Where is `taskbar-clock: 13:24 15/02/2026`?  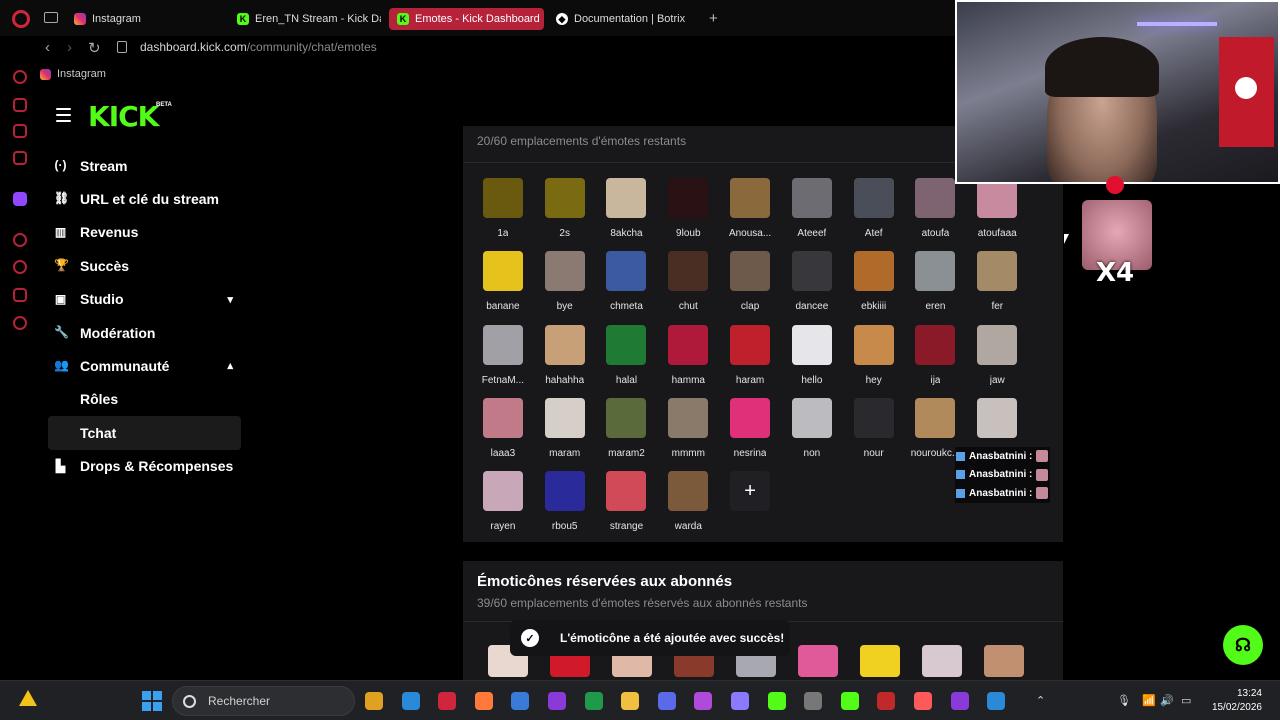 taskbar-clock: 13:24 15/02/2026 is located at coordinates (1237, 701).